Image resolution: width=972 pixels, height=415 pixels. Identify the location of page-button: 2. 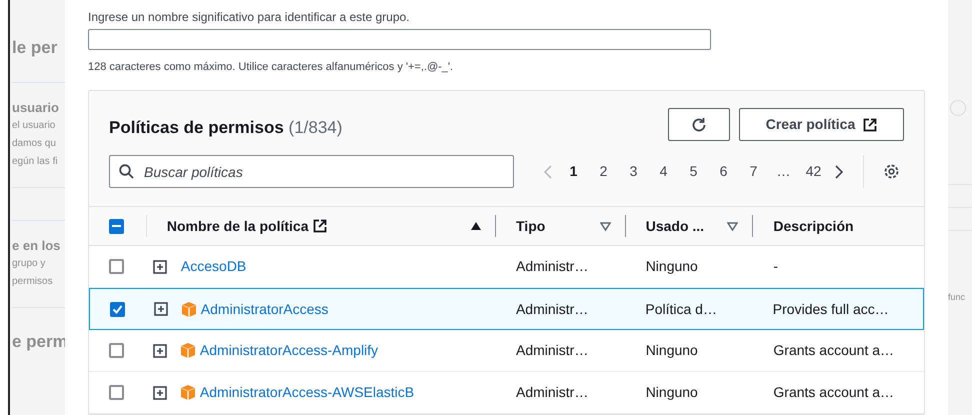
(603, 171).